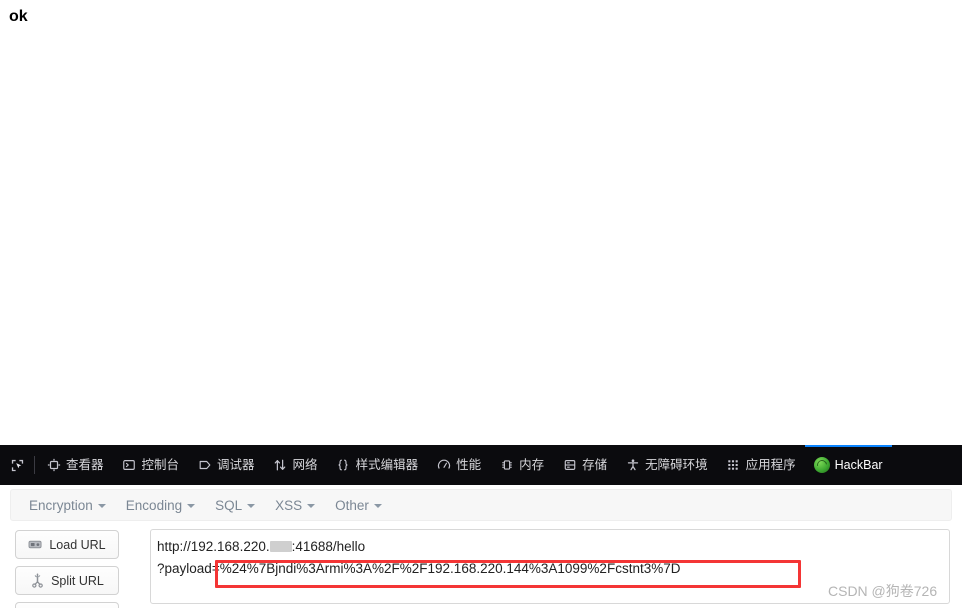 The image size is (962, 608). Describe the element at coordinates (549, 547) in the screenshot. I see `url-line-1: http://192.168.220. :41688/hello` at that location.